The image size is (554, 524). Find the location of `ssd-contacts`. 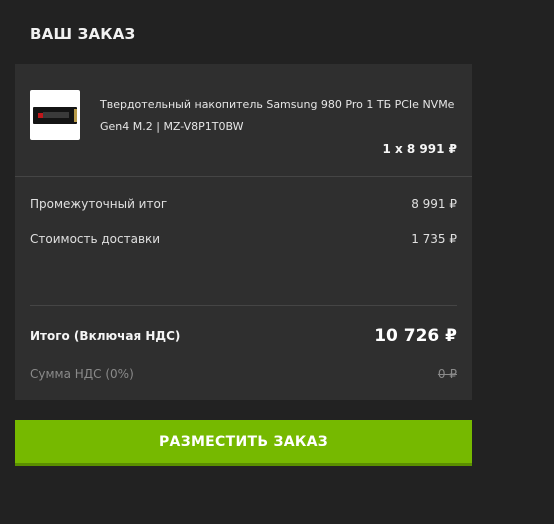

ssd-contacts is located at coordinates (75, 115).